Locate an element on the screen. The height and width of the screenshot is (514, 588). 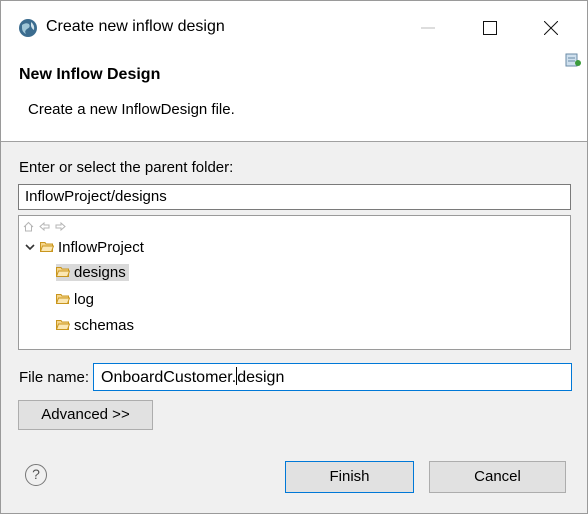
minimize-icon is located at coordinates (428, 28).